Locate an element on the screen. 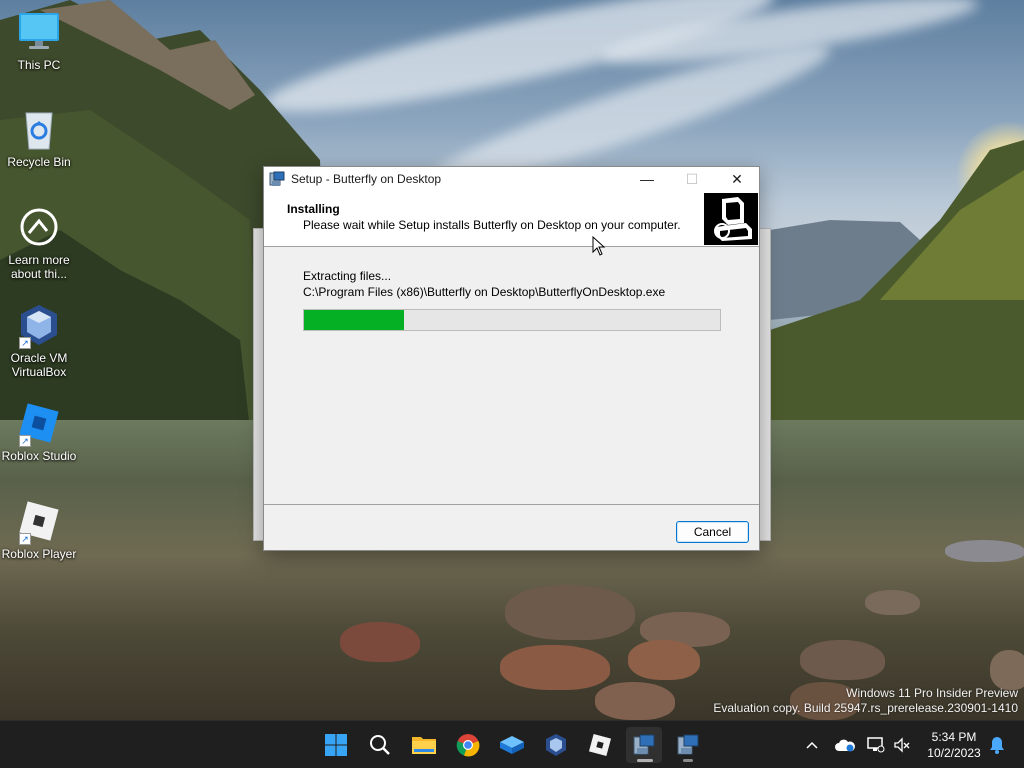 Image resolution: width=1024 pixels, height=768 pixels. search-icon is located at coordinates (380, 745).